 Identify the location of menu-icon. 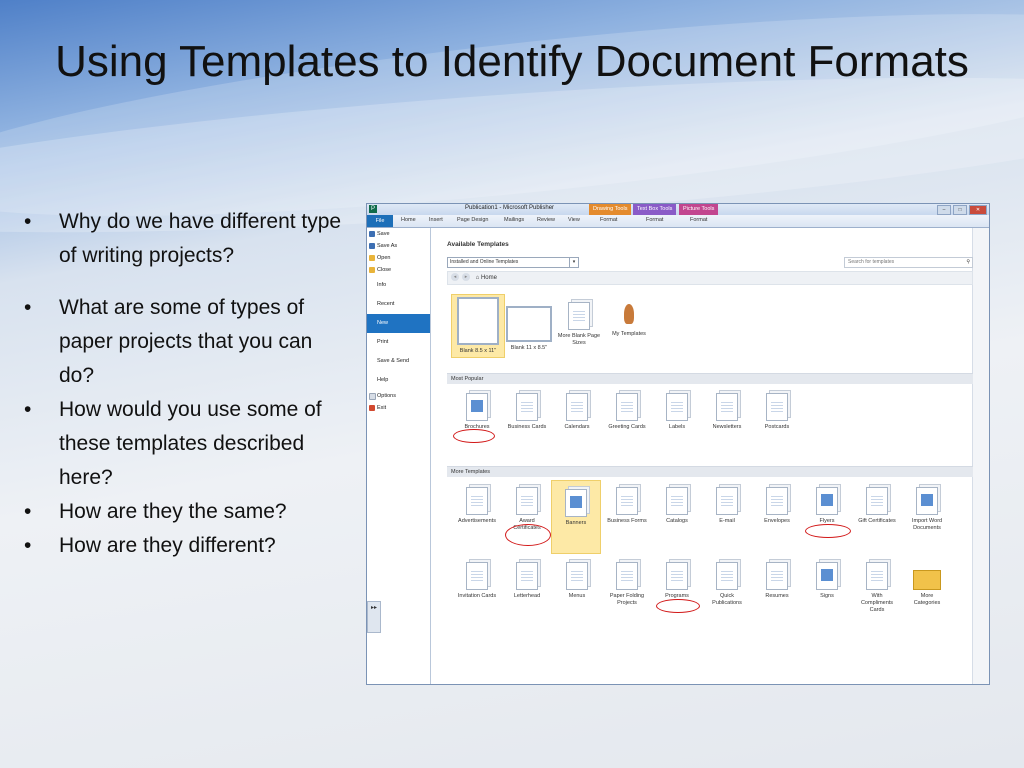
(577, 576).